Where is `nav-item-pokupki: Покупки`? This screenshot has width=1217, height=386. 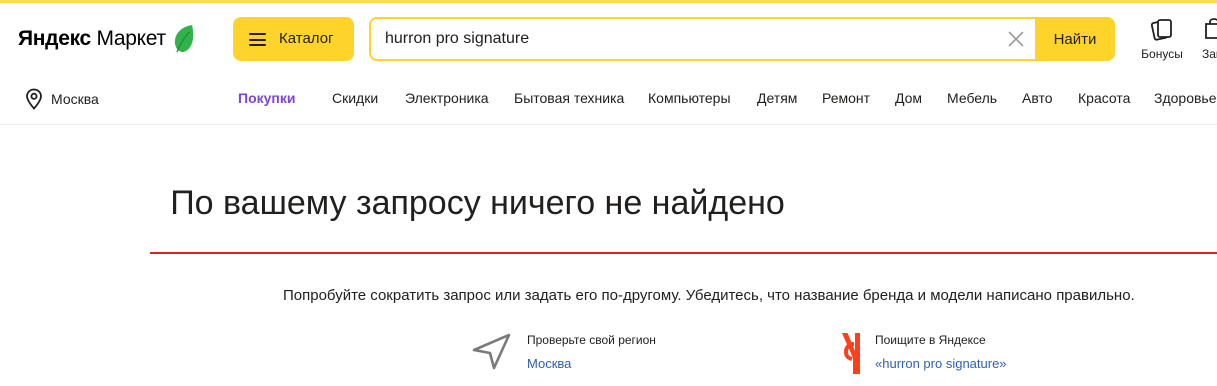
nav-item-pokupki: Покупки is located at coordinates (266, 98).